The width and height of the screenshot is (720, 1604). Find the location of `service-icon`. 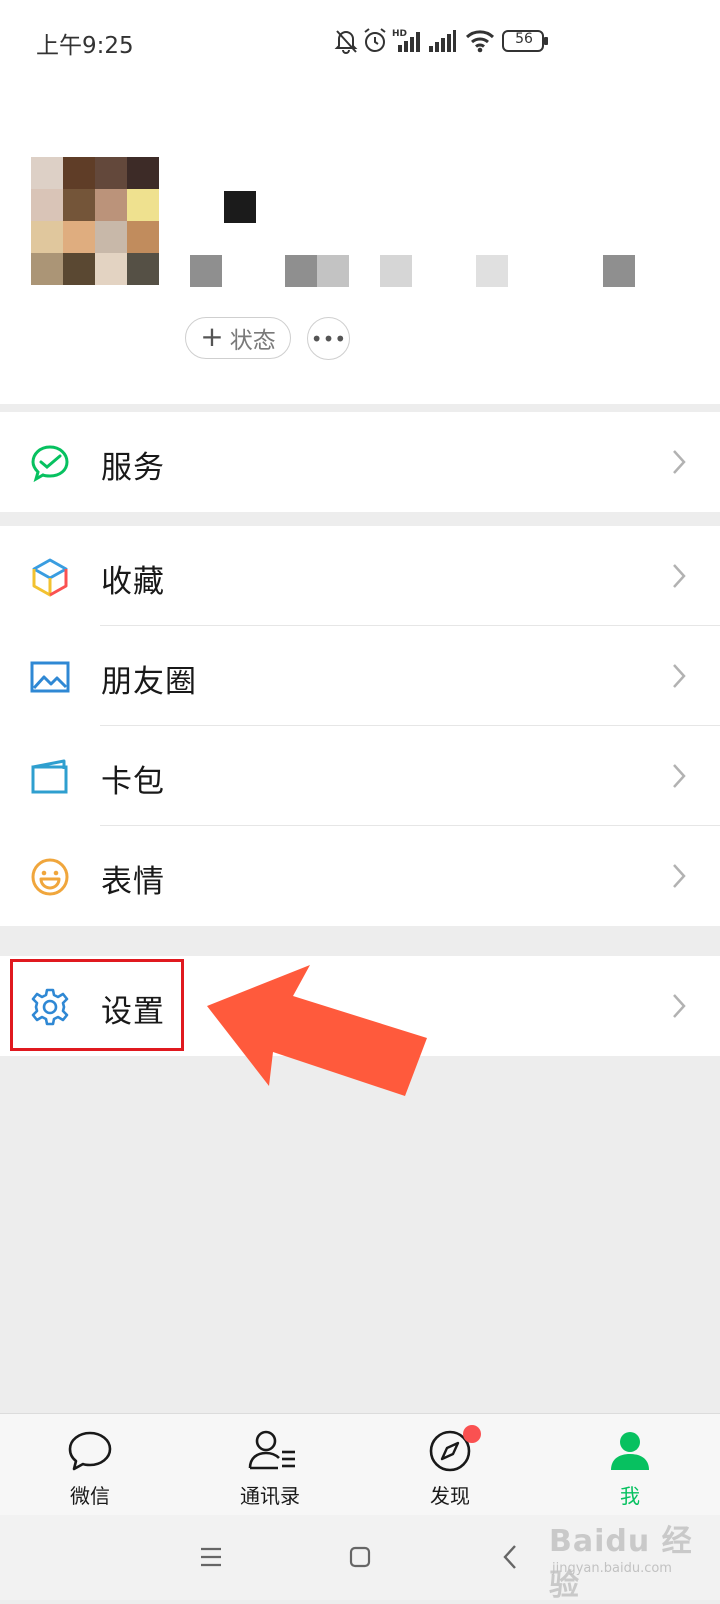

service-icon is located at coordinates (50, 464).